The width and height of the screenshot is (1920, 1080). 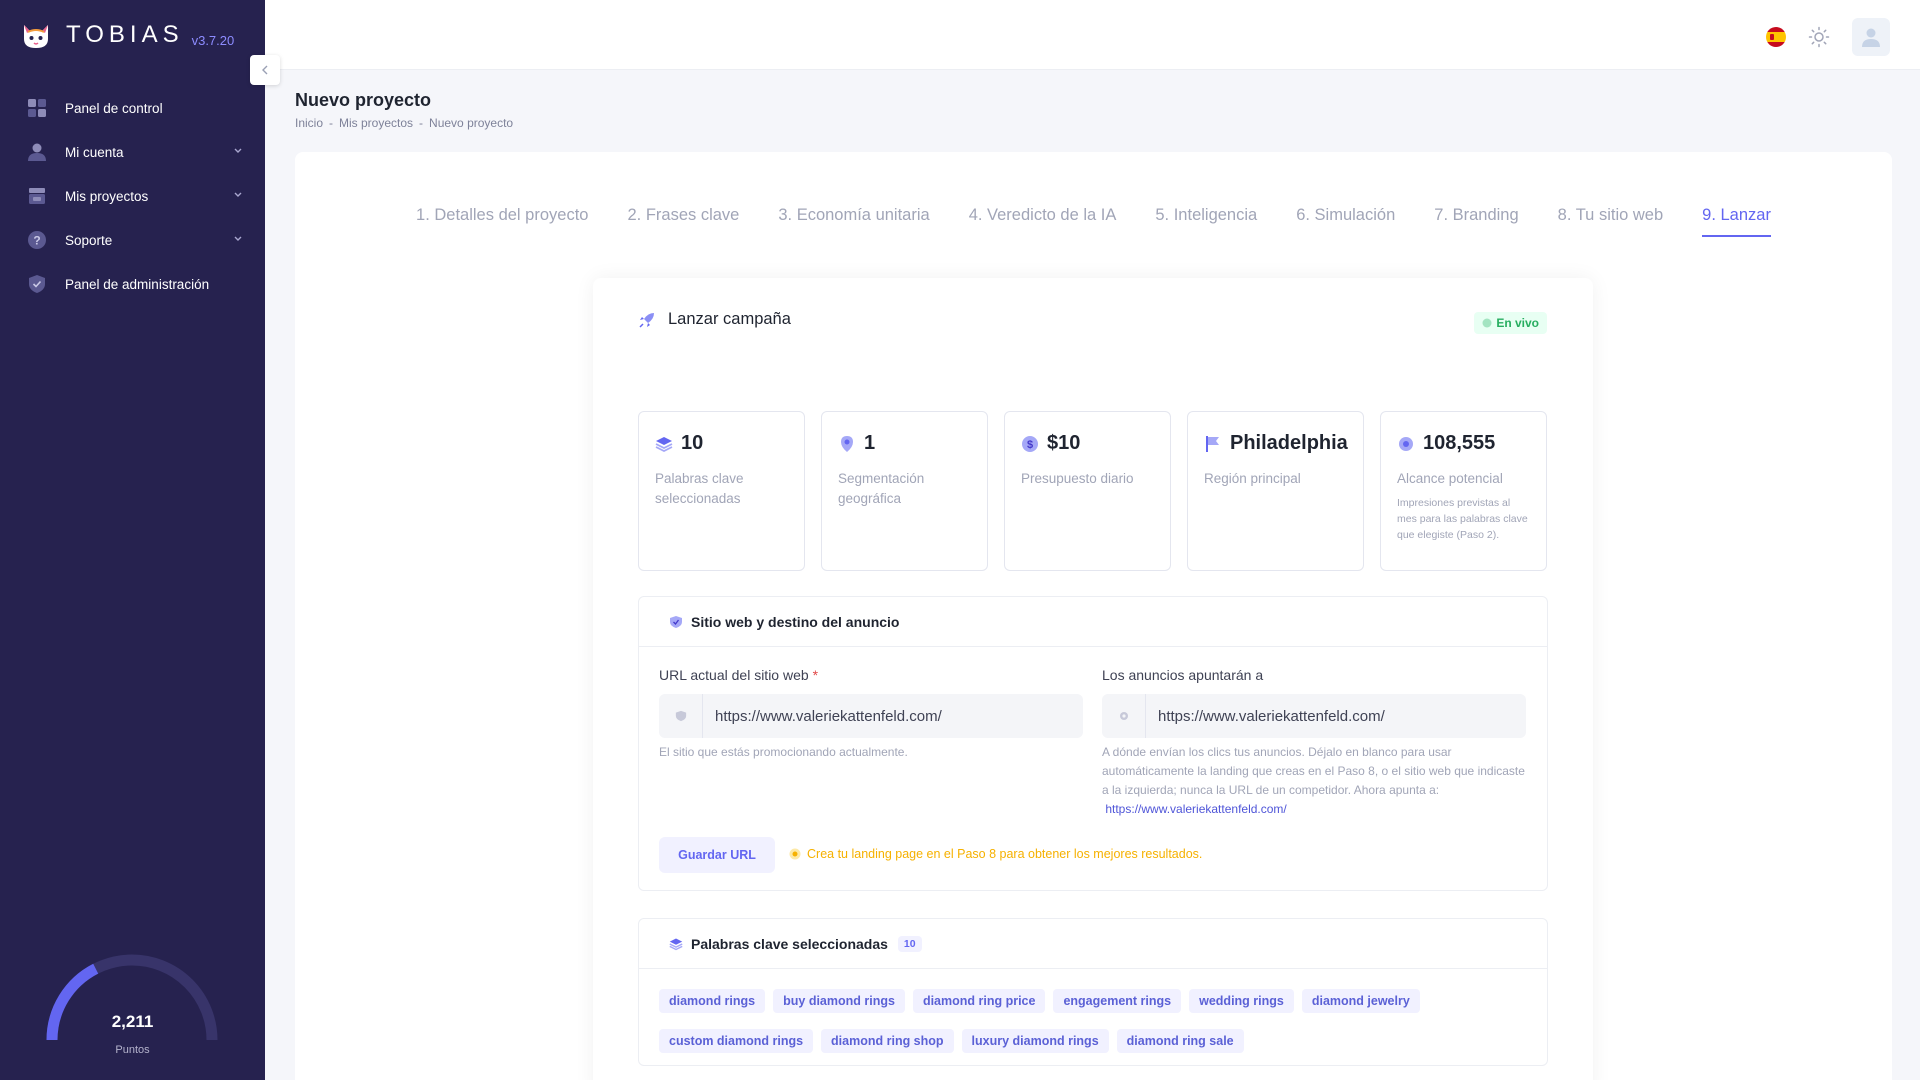 I want to click on stat-value: 10, so click(x=692, y=443).